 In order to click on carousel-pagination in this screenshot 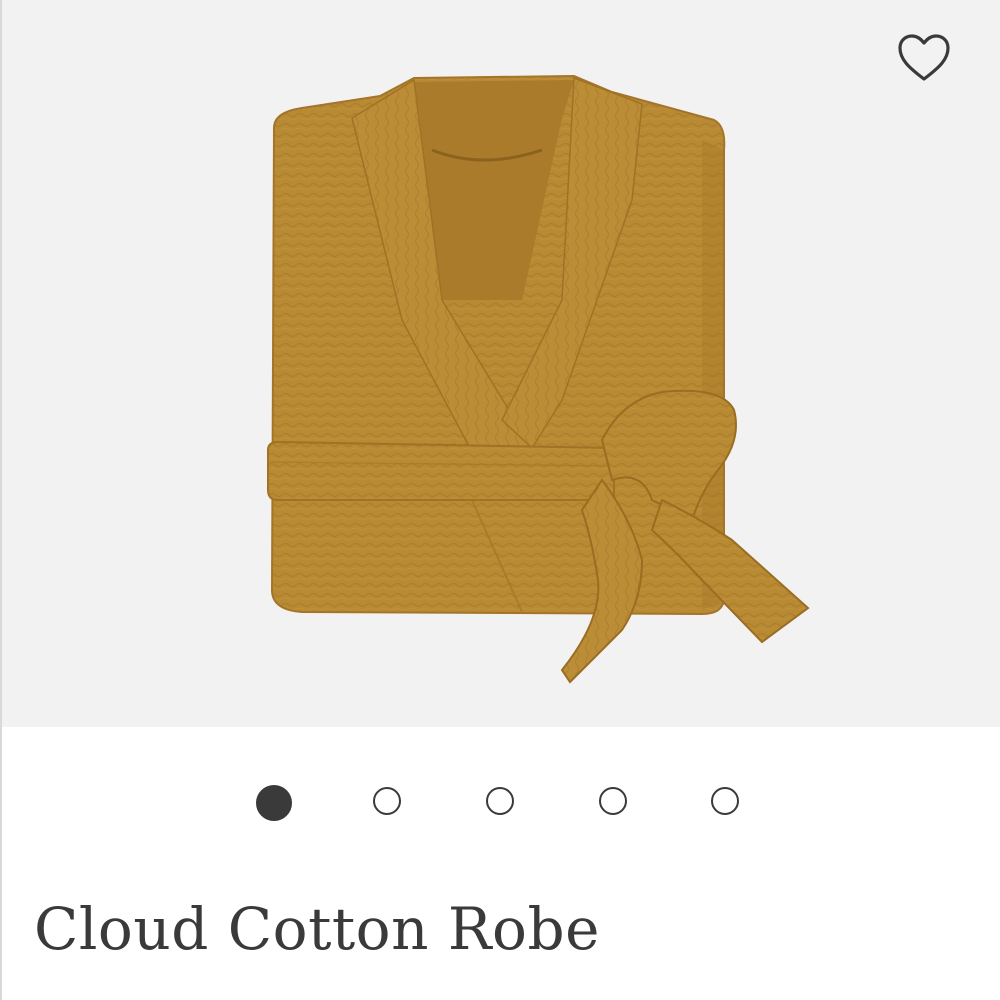, I will do `click(500, 805)`.